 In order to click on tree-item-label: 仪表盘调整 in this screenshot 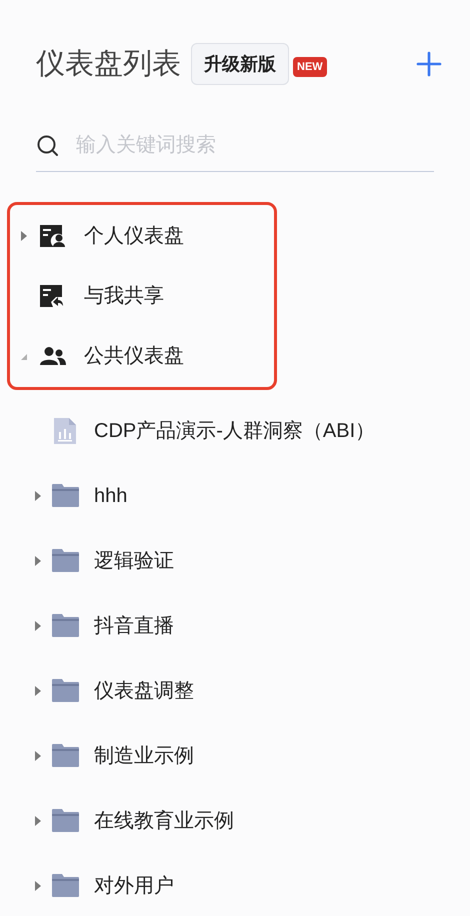, I will do `click(144, 691)`.